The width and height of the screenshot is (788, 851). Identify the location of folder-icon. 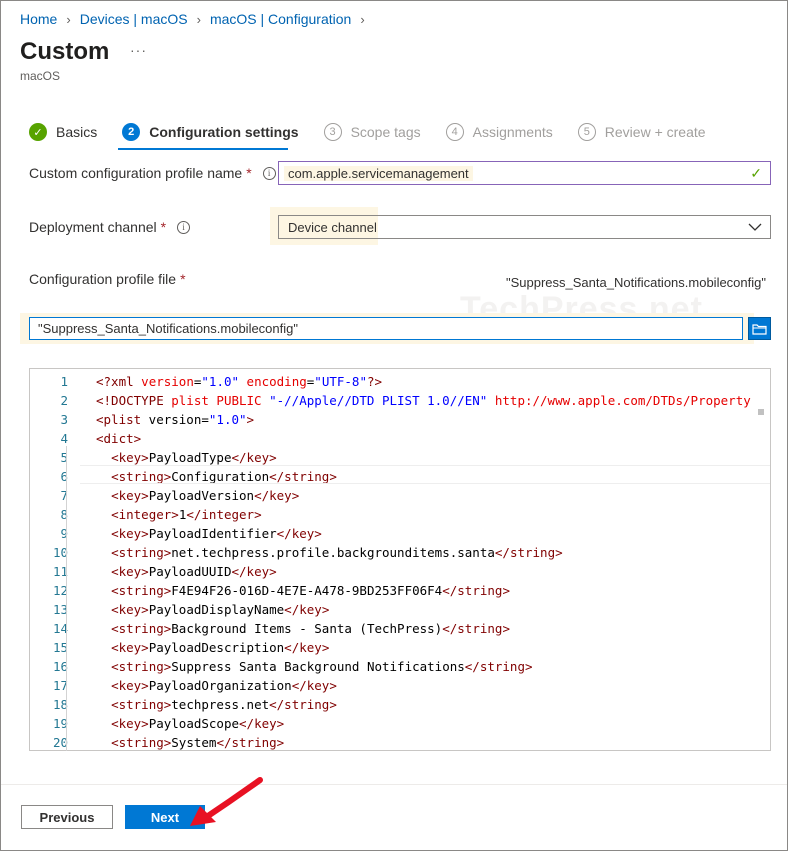
(759, 329).